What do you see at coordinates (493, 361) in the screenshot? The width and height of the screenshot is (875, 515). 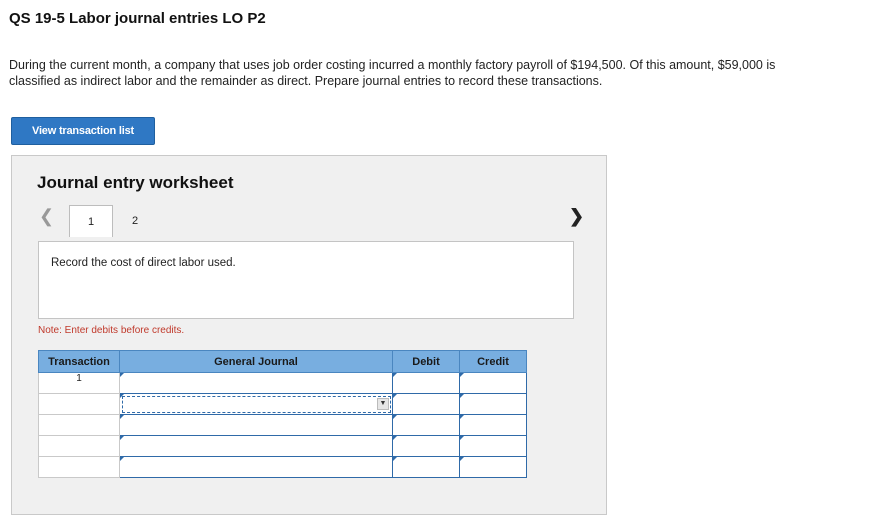 I see `column-header-credit: Credit` at bounding box center [493, 361].